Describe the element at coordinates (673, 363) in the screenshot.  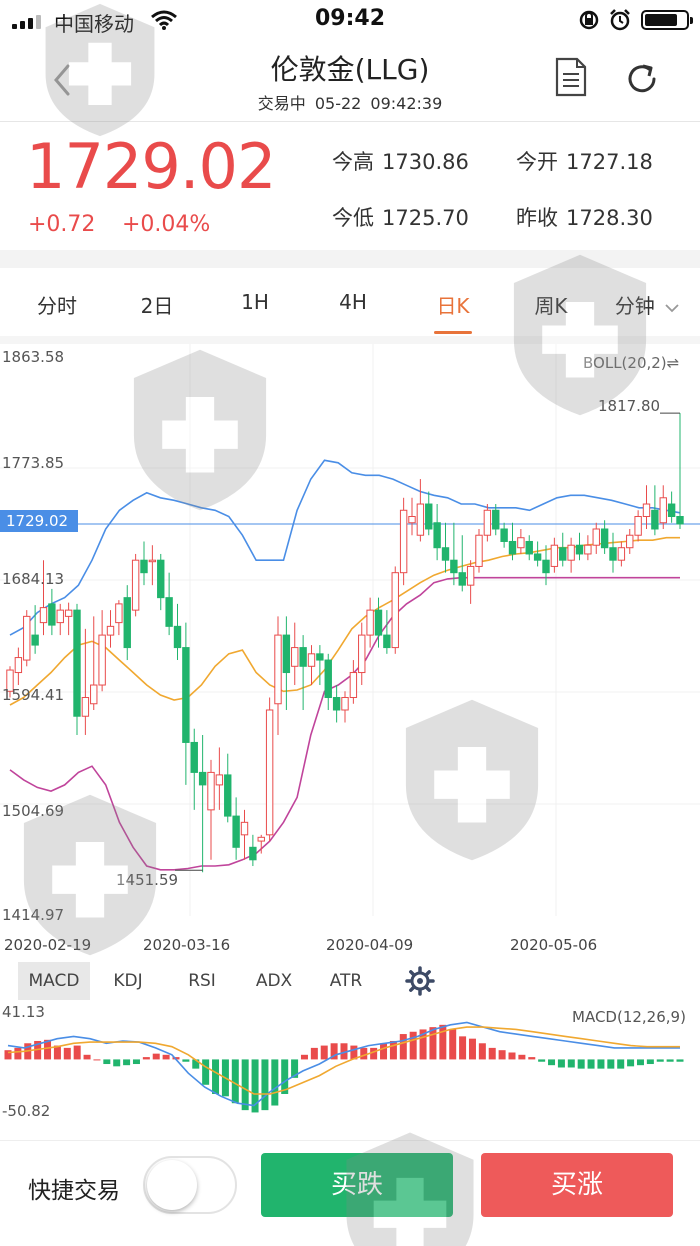
I see `swap-icon: ⇌` at that location.